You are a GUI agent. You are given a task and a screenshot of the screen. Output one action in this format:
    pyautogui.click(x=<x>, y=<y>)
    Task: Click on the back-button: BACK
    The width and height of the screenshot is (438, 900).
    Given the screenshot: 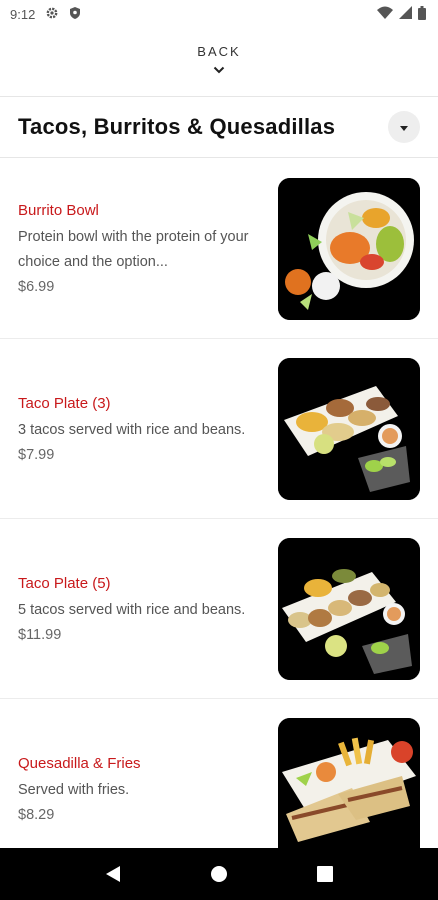 What is the action you would take?
    pyautogui.click(x=219, y=64)
    